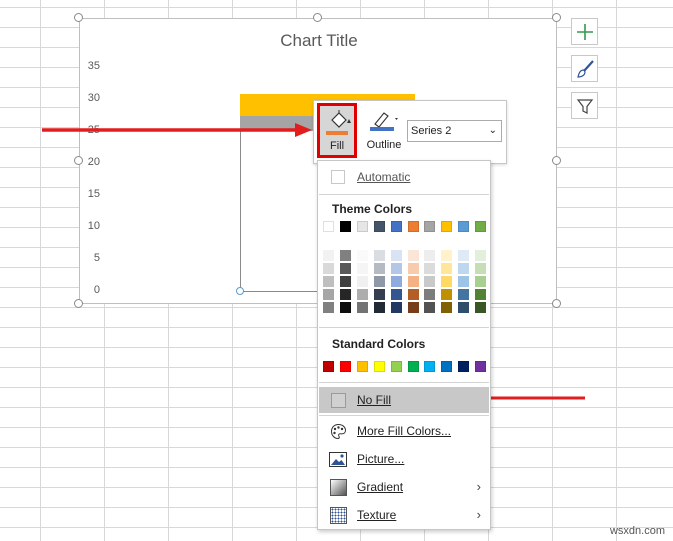 This screenshot has height=541, width=673. What do you see at coordinates (377, 515) in the screenshot?
I see `texture-label: Texture` at bounding box center [377, 515].